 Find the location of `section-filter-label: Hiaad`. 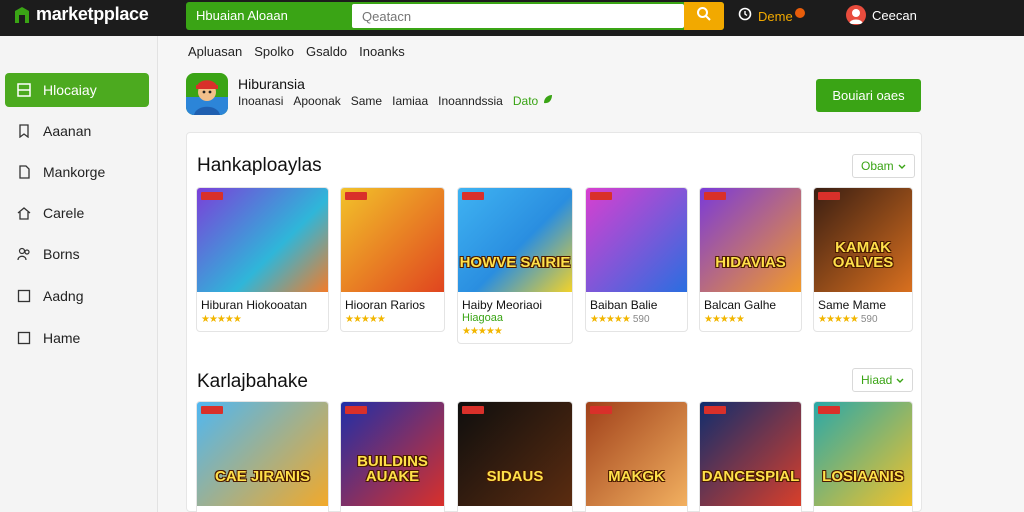

section-filter-label: Hiaad is located at coordinates (877, 380).